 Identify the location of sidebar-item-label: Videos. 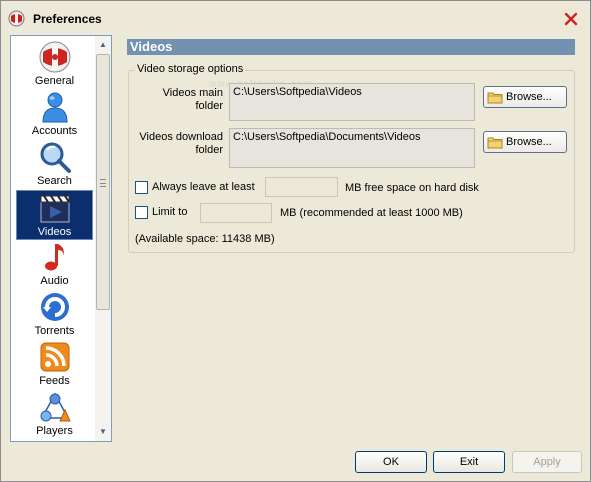
(54, 232).